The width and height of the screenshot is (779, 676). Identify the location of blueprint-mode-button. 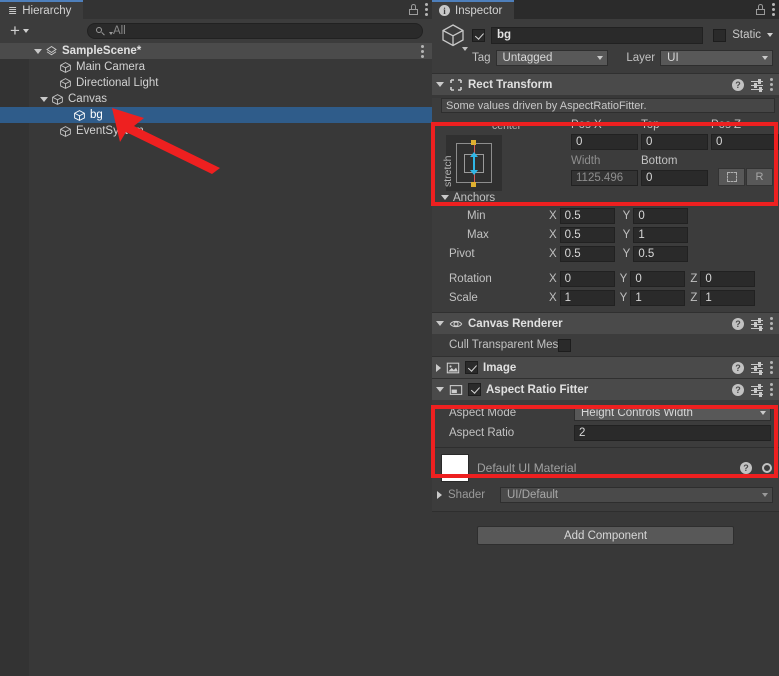
(731, 177).